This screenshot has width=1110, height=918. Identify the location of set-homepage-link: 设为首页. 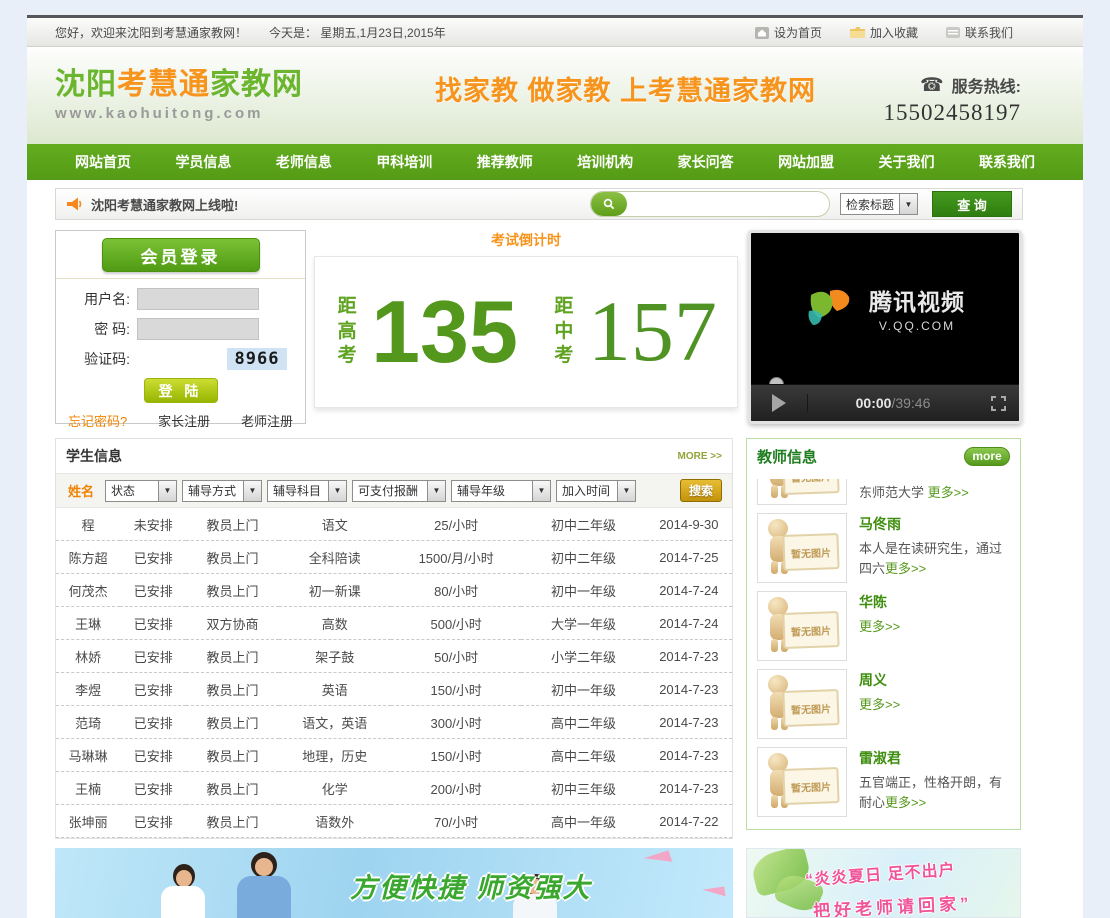
(788, 32).